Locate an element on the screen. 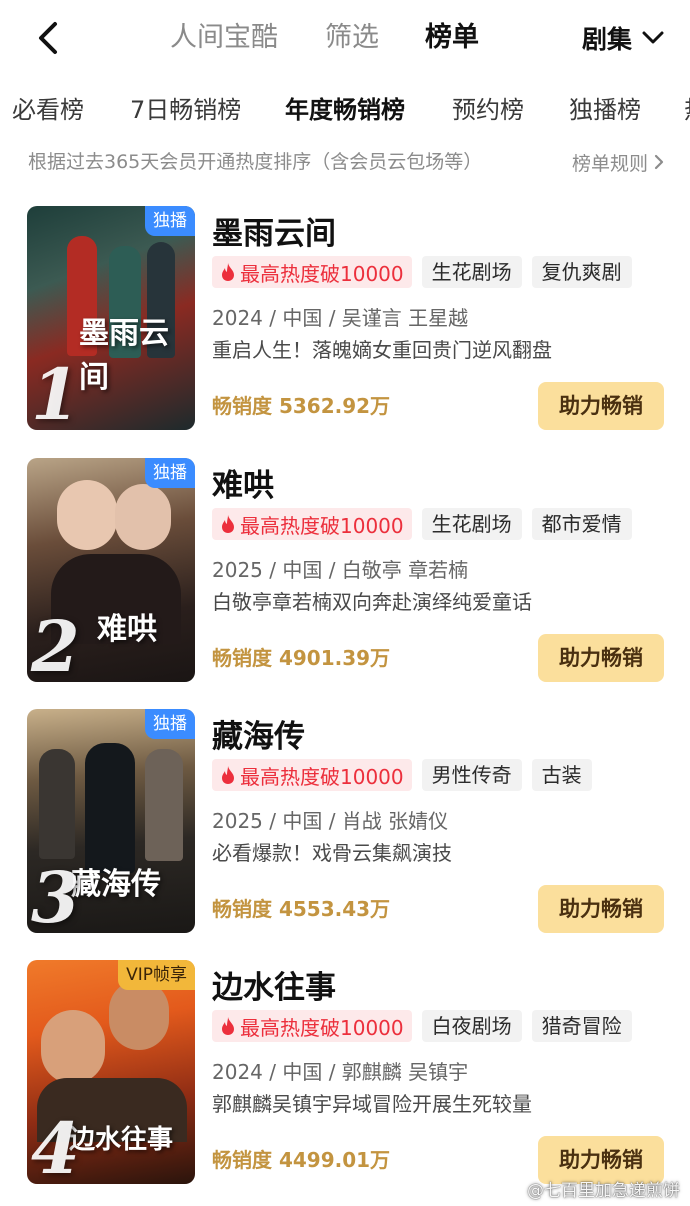 The width and height of the screenshot is (690, 1206). poster-title: 边水往事 is located at coordinates (121, 1140).